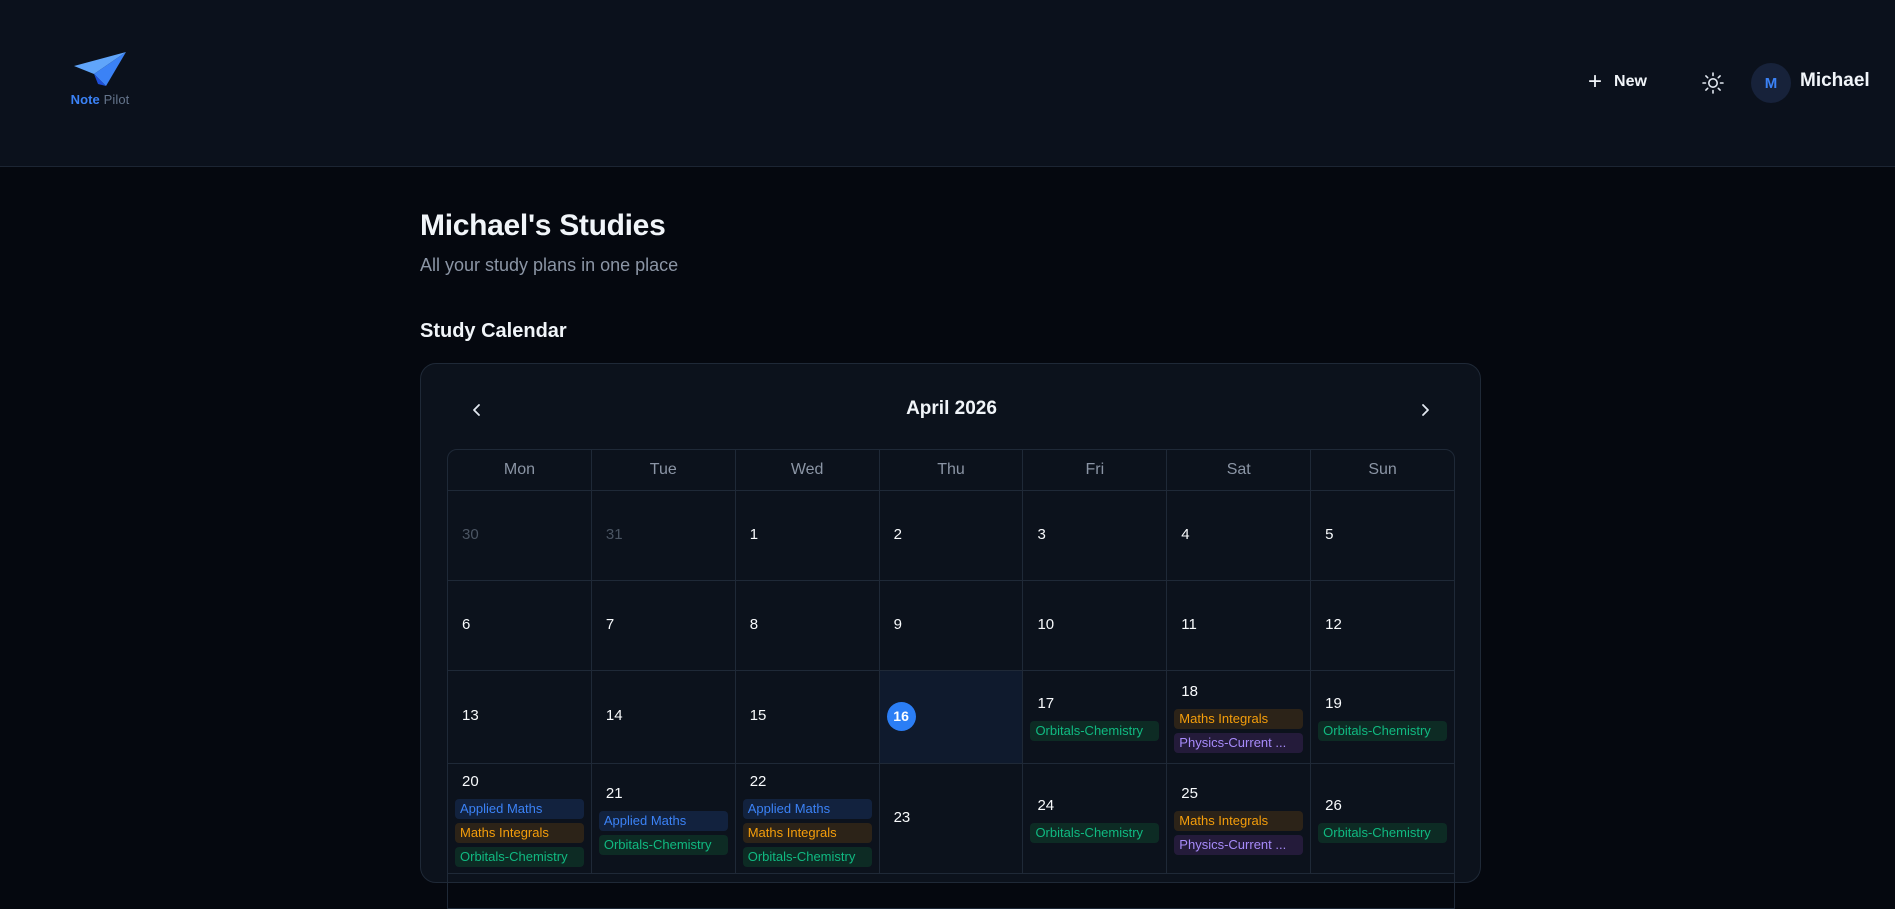 Image resolution: width=1895 pixels, height=909 pixels. Describe the element at coordinates (1333, 703) in the screenshot. I see `day-number: 19` at that location.